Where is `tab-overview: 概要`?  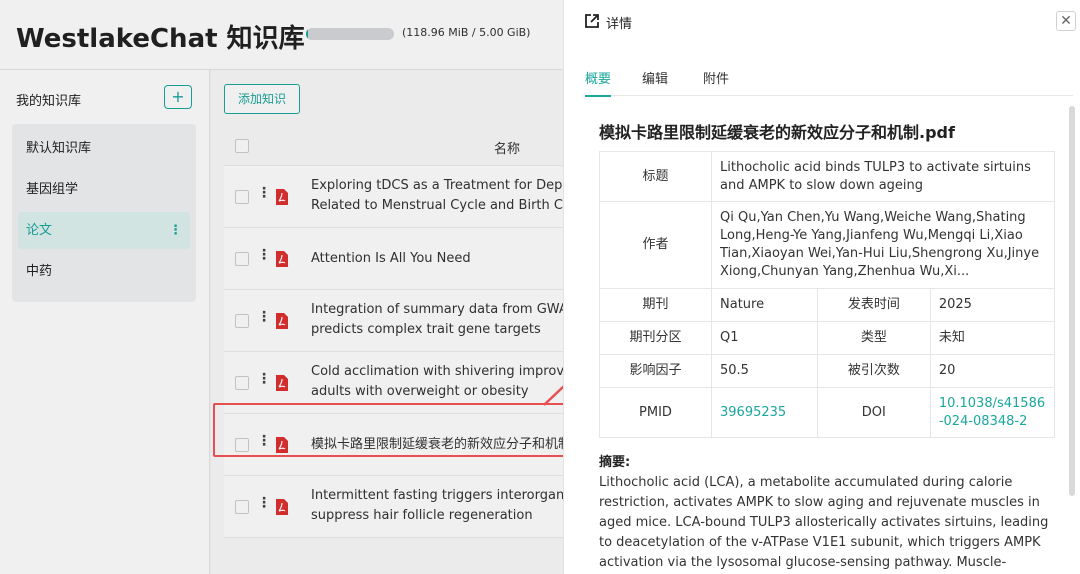 tab-overview: 概要 is located at coordinates (598, 82).